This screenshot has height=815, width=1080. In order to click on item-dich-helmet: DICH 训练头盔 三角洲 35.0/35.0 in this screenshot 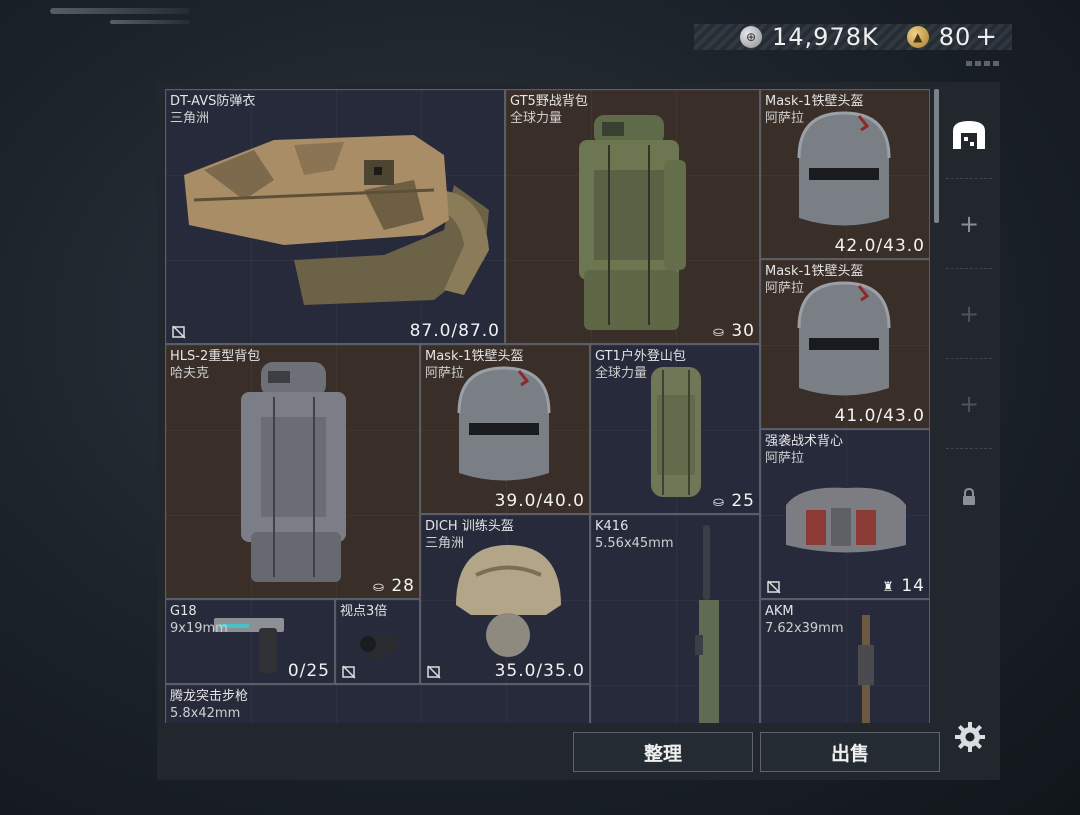, I will do `click(505, 599)`.